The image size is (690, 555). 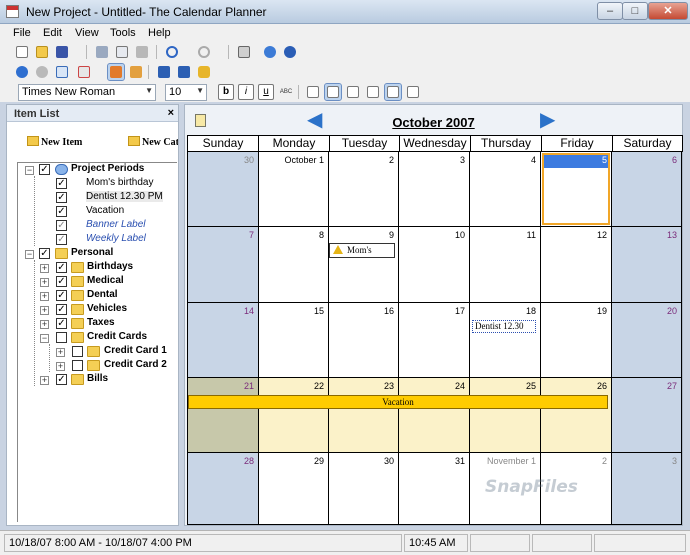 What do you see at coordinates (576, 265) in the screenshot?
I see `day-cell: 12` at bounding box center [576, 265].